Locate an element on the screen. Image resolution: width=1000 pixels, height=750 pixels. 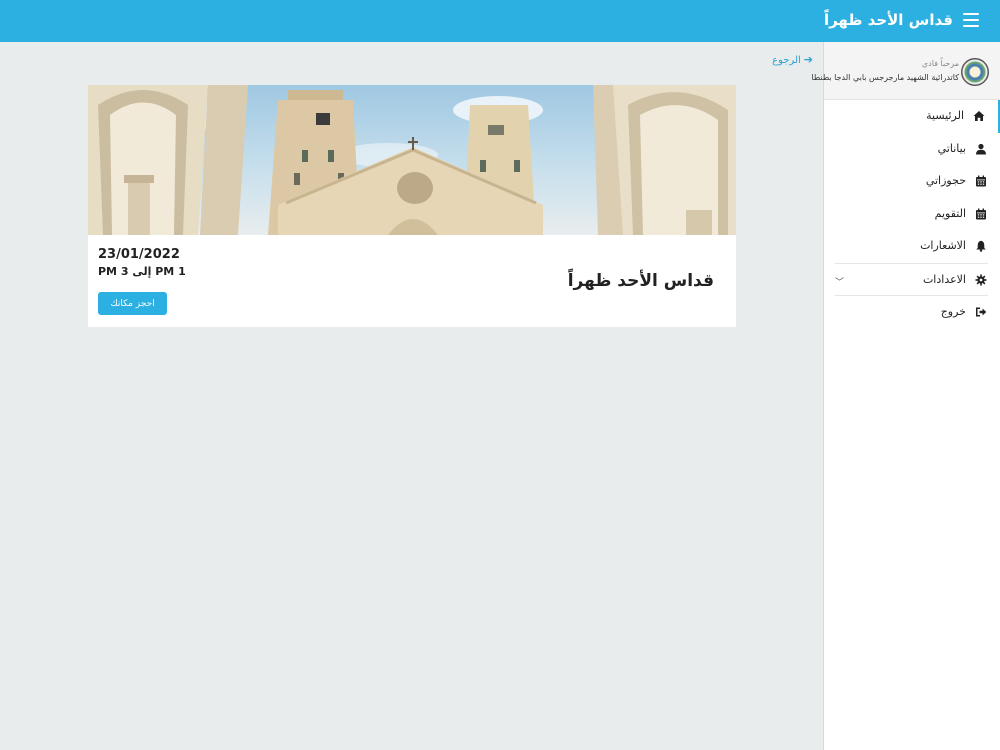
sidebar-item-label: الاعدادات is located at coordinates (944, 279).